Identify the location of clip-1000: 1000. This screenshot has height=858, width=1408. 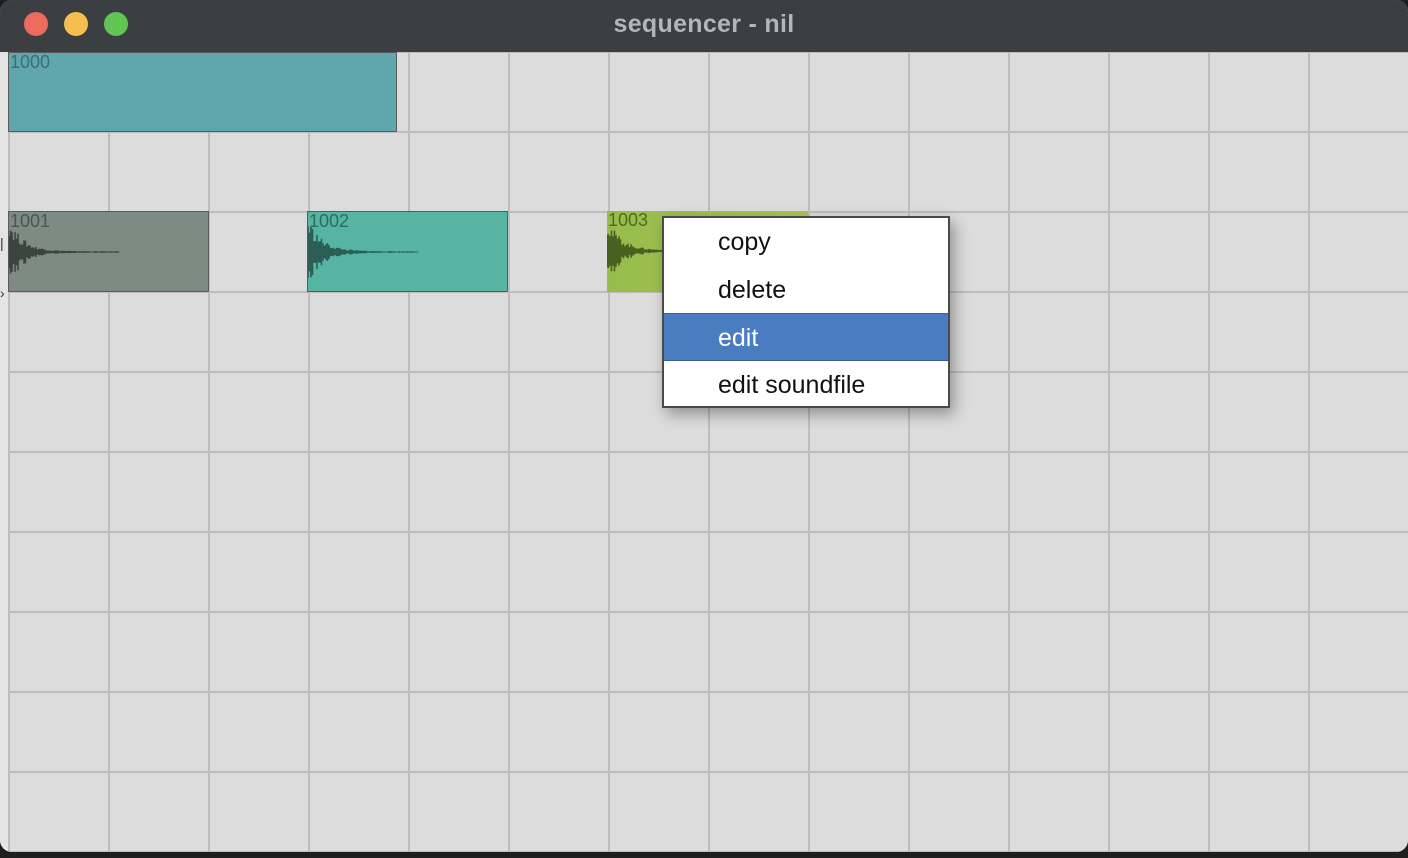
(202, 92).